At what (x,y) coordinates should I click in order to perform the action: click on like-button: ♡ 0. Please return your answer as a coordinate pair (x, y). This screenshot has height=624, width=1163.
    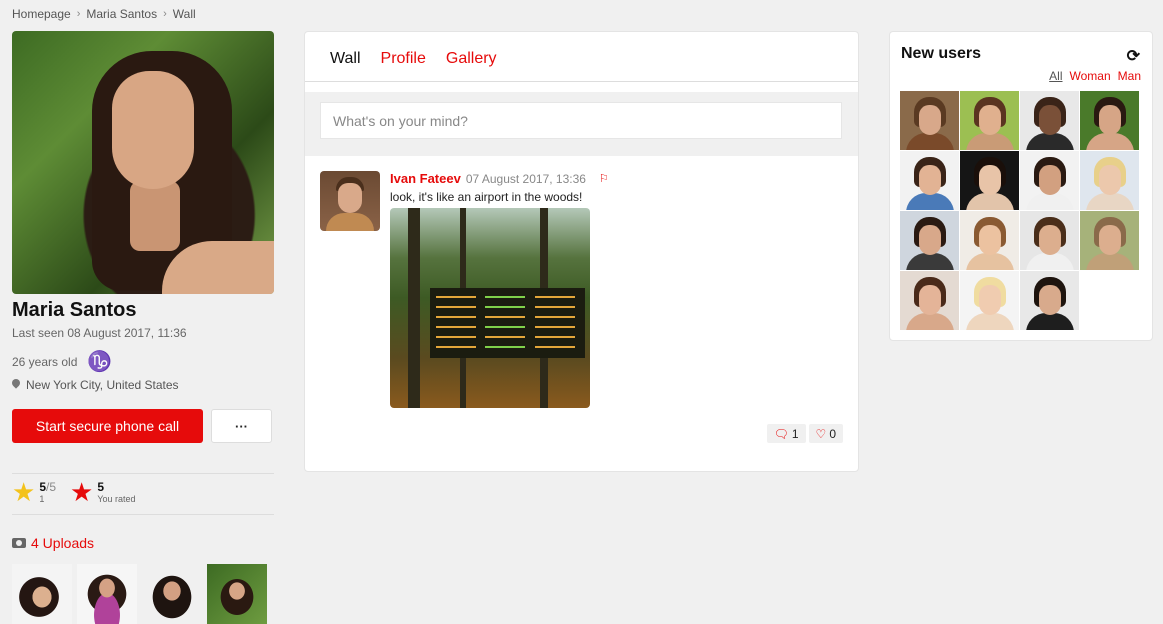
    Looking at the image, I should click on (825, 433).